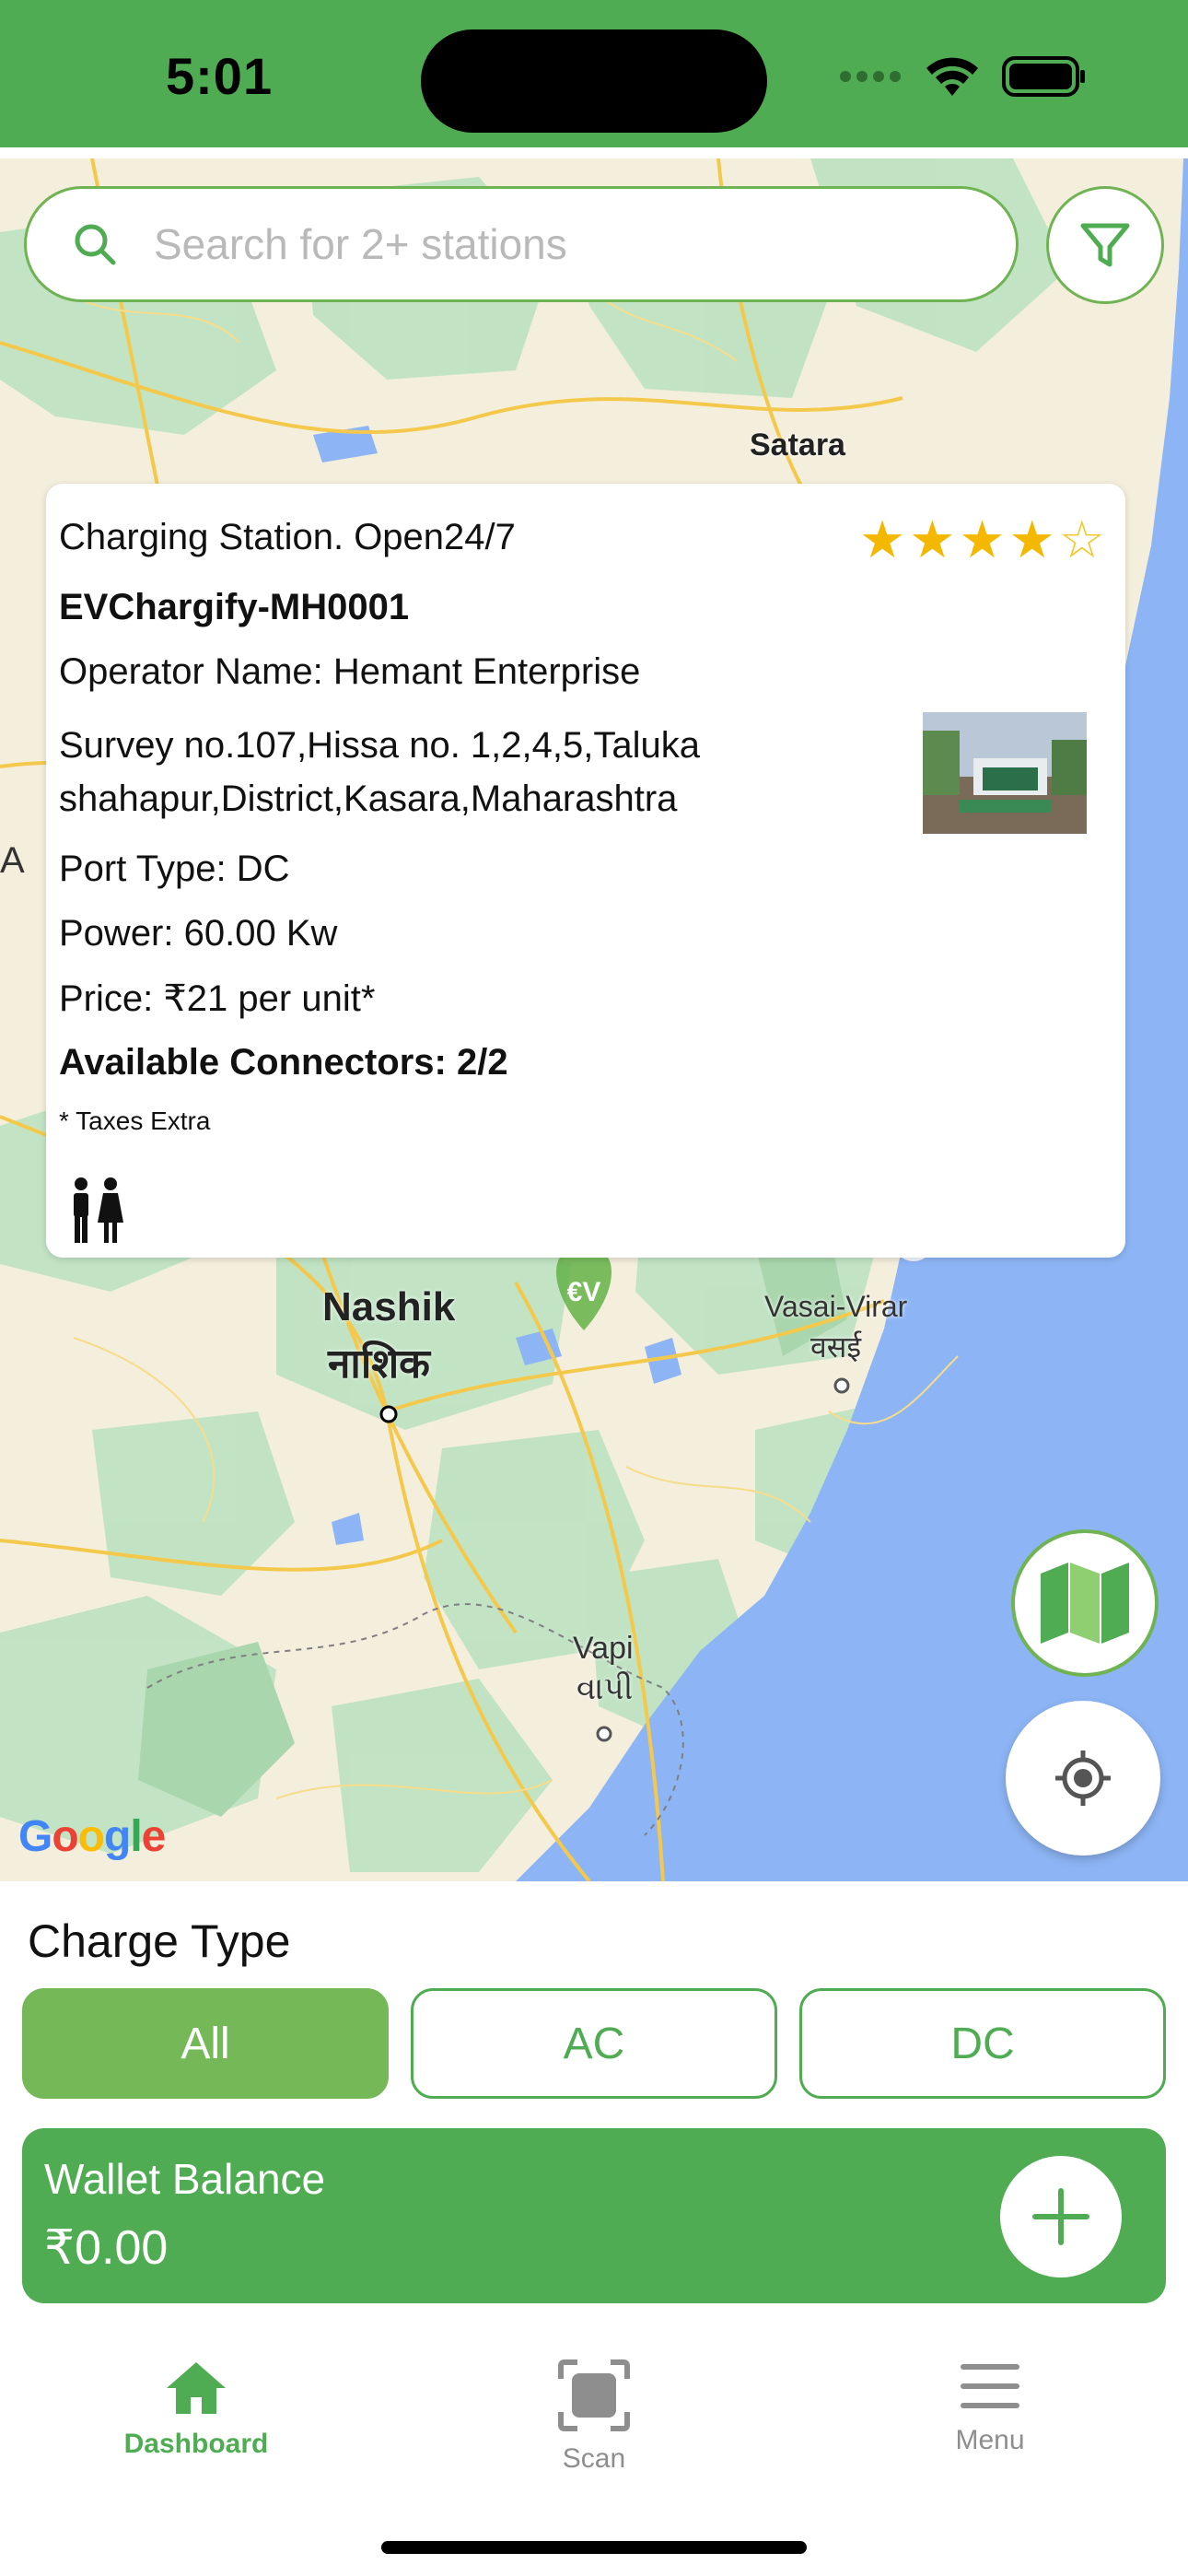  Describe the element at coordinates (594, 2044) in the screenshot. I see `charge-type-ac-button: AC` at that location.